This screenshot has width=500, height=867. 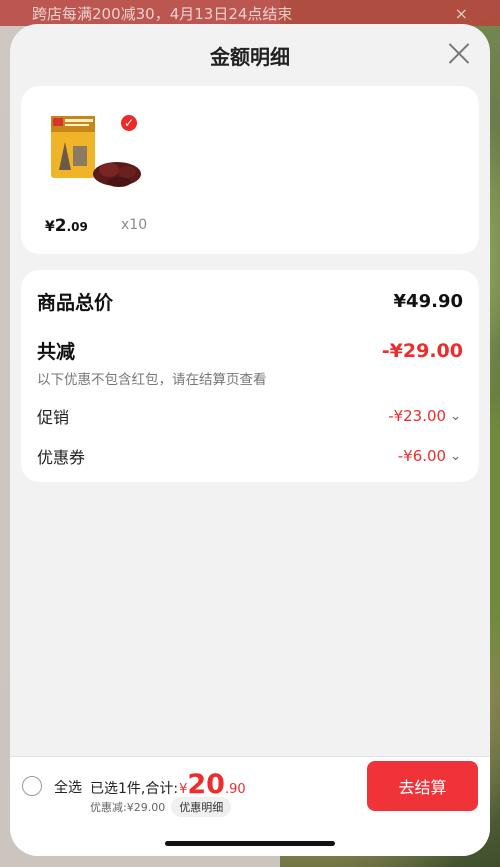 I want to click on close-icon, so click(x=459, y=53).